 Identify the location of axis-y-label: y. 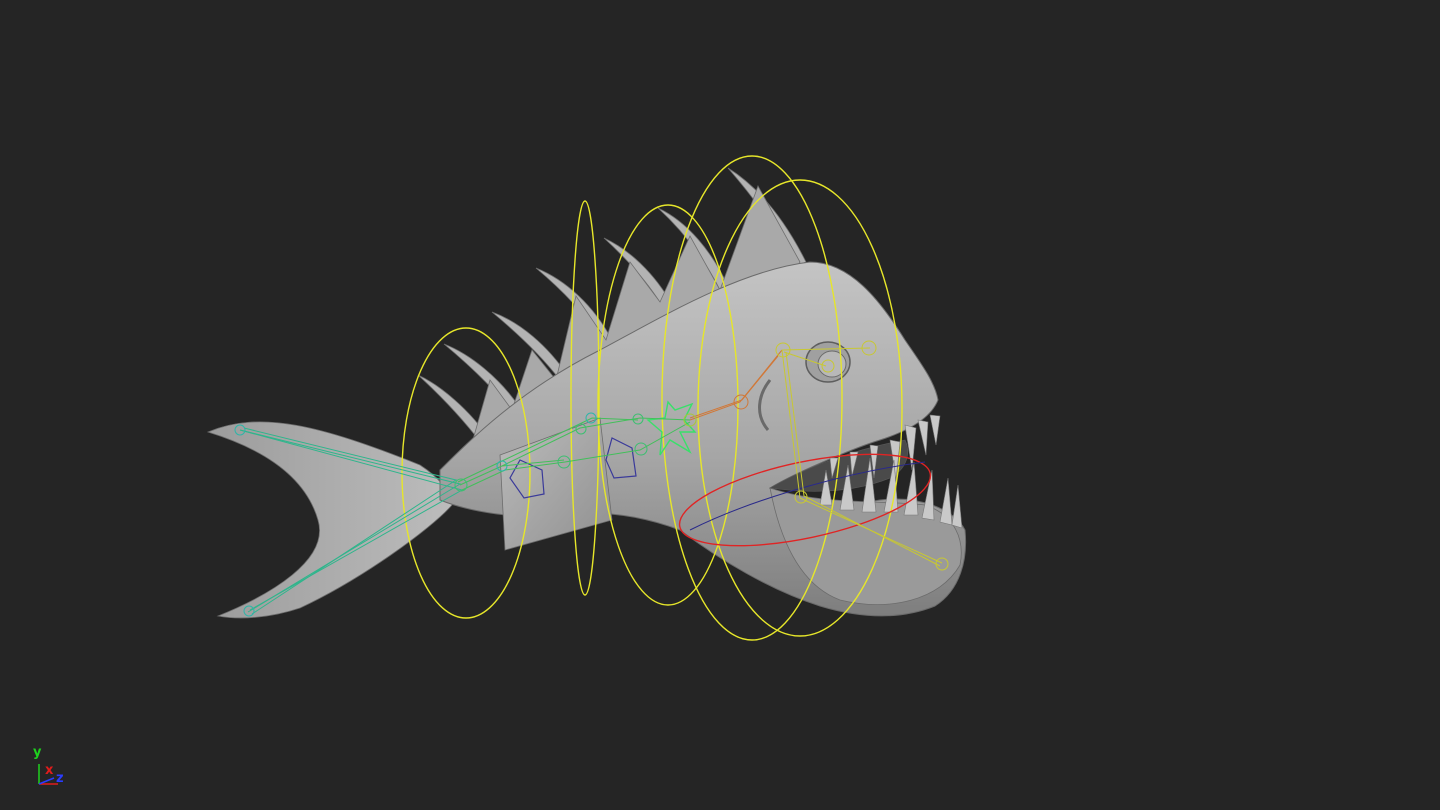
(37, 752).